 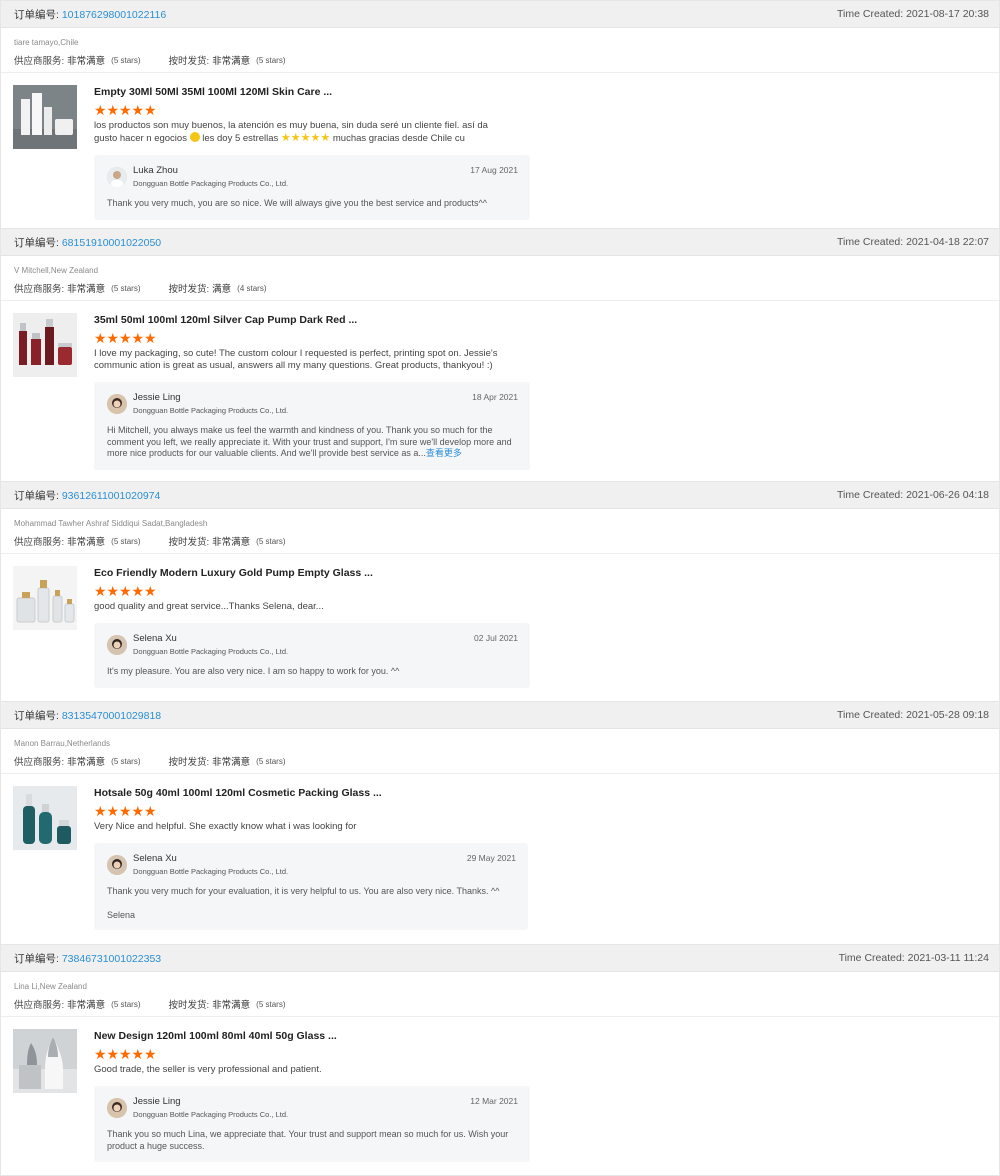 I want to click on view-more-link: 查看更多, so click(x=444, y=453).